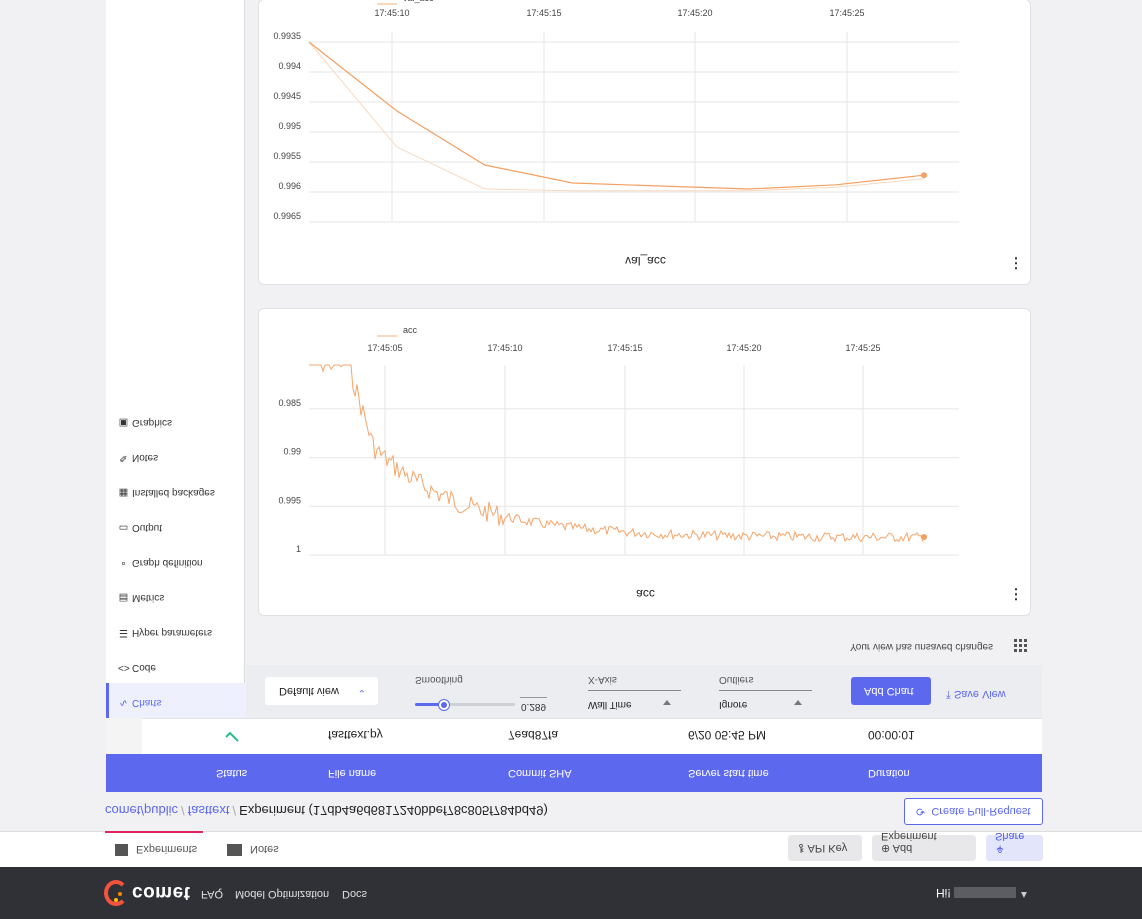 This screenshot has width=1142, height=919. What do you see at coordinates (123, 457) in the screenshot?
I see `pencil-icon: ✎` at bounding box center [123, 457].